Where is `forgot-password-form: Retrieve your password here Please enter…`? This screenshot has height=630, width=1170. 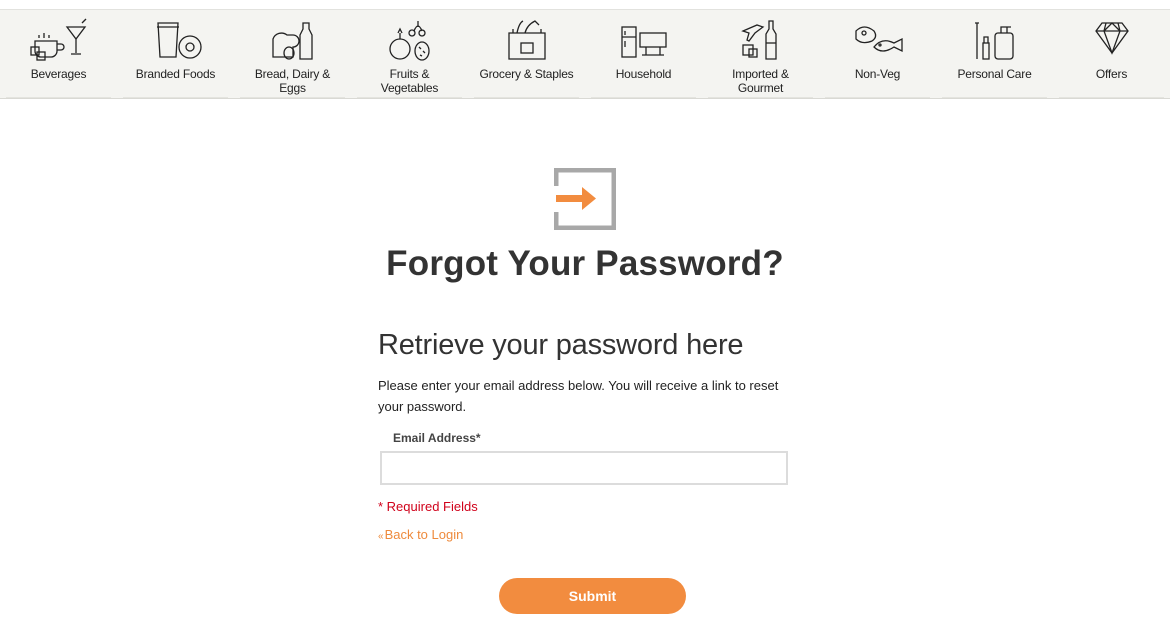 forgot-password-form: Retrieve your password here Please enter… is located at coordinates (588, 435).